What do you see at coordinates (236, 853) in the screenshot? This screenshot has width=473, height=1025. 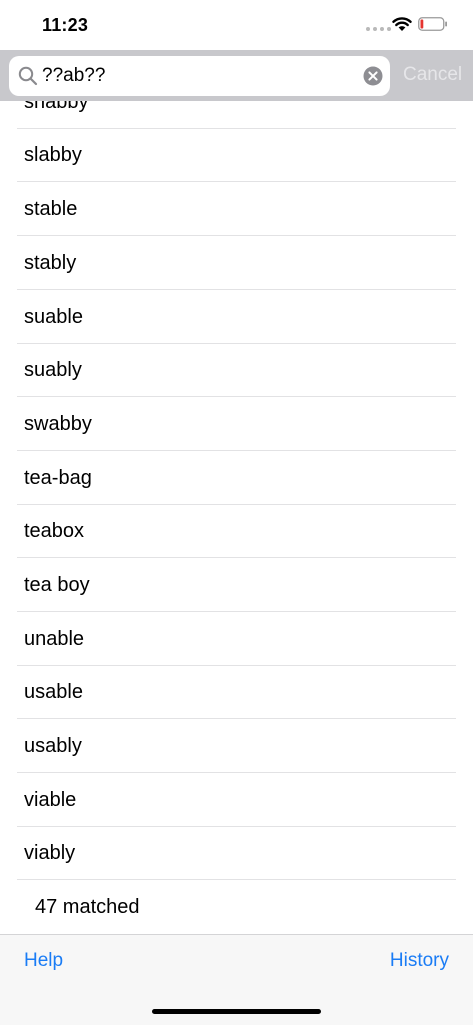 I see `list-item: viably` at bounding box center [236, 853].